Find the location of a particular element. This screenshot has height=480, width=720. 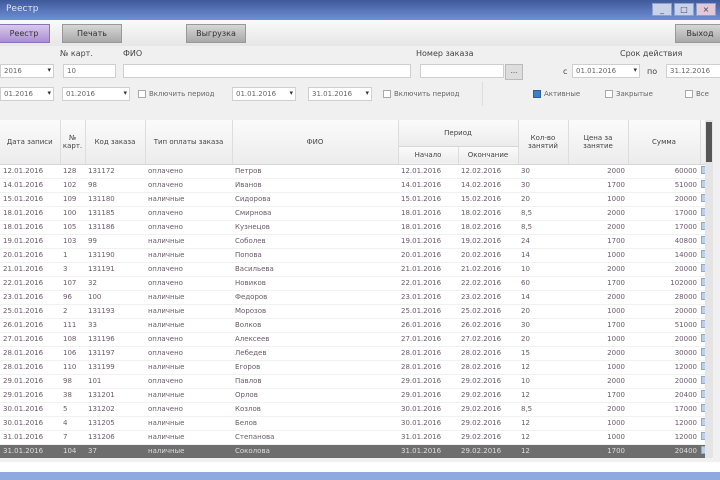

chk1-label: Включить период is located at coordinates (182, 94).